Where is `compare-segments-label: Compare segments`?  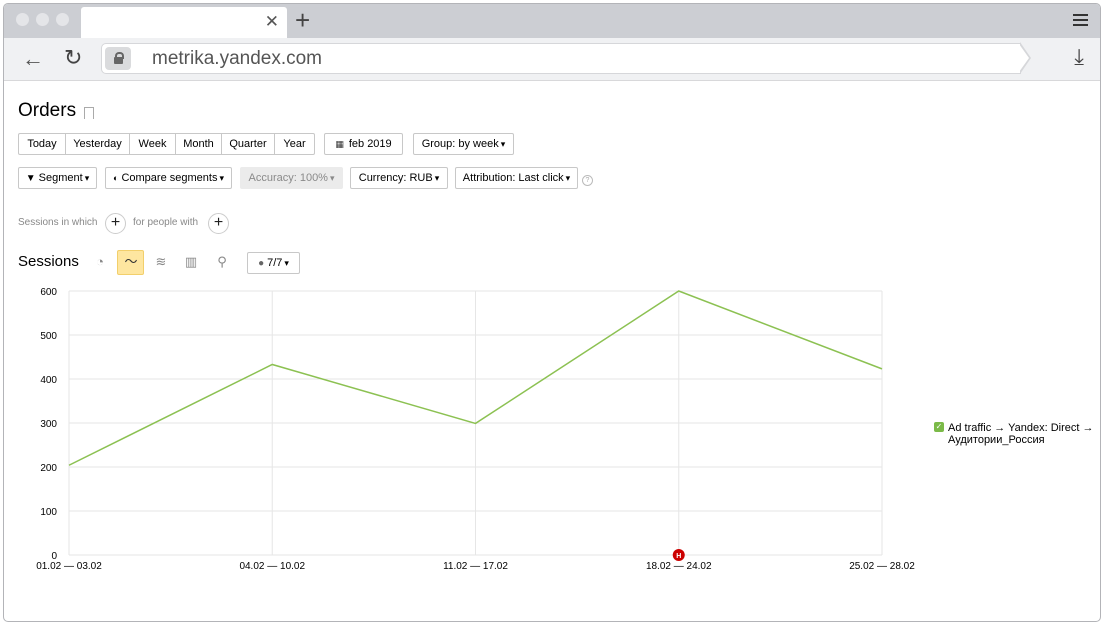 compare-segments-label: Compare segments is located at coordinates (169, 178).